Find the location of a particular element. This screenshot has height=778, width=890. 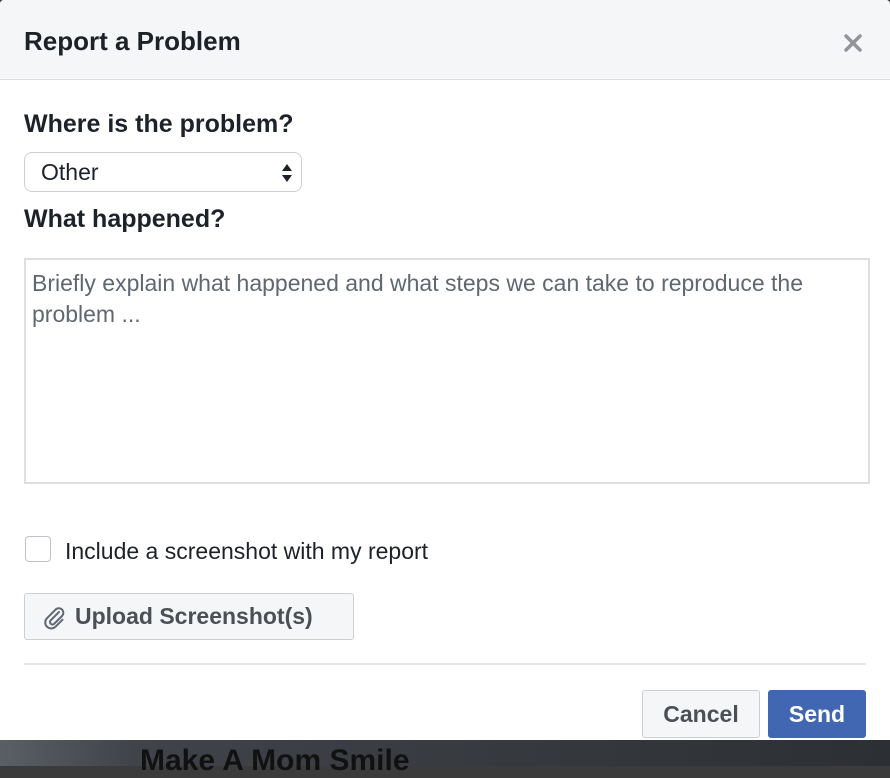

close-icon is located at coordinates (853, 43).